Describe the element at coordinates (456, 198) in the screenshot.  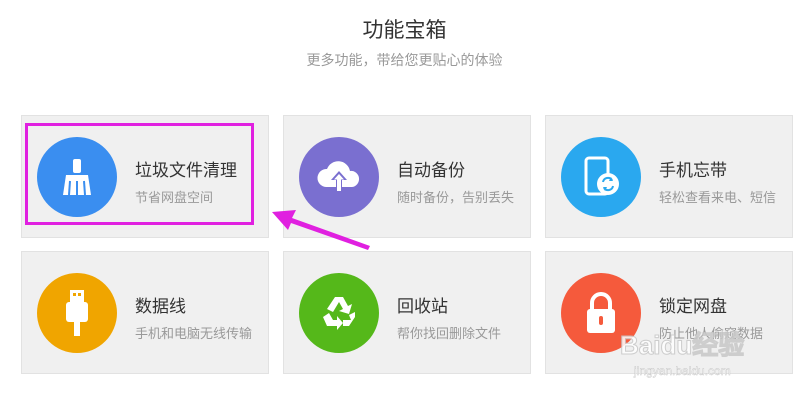
I see `feature-desc: 随时备份，告别丢失` at that location.